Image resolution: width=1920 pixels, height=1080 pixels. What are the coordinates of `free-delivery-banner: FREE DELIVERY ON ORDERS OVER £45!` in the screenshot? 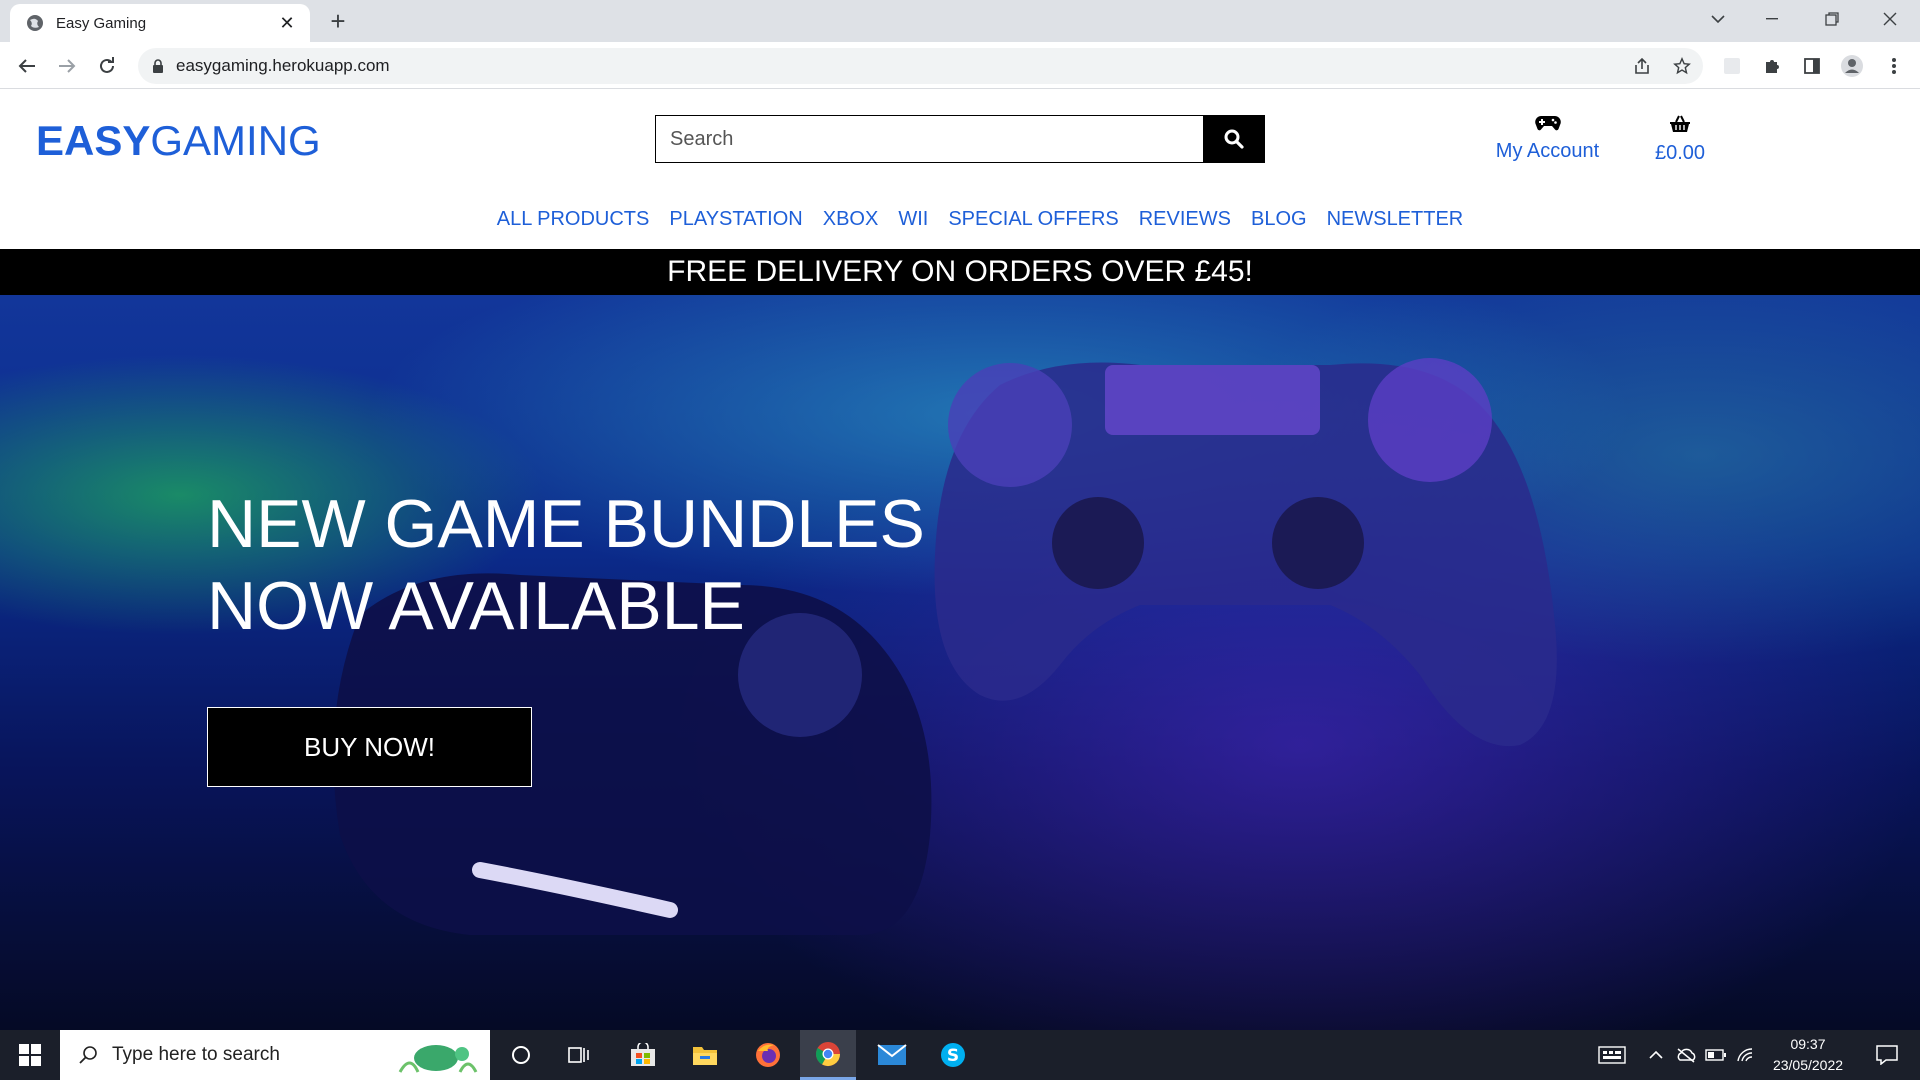 It's located at (960, 272).